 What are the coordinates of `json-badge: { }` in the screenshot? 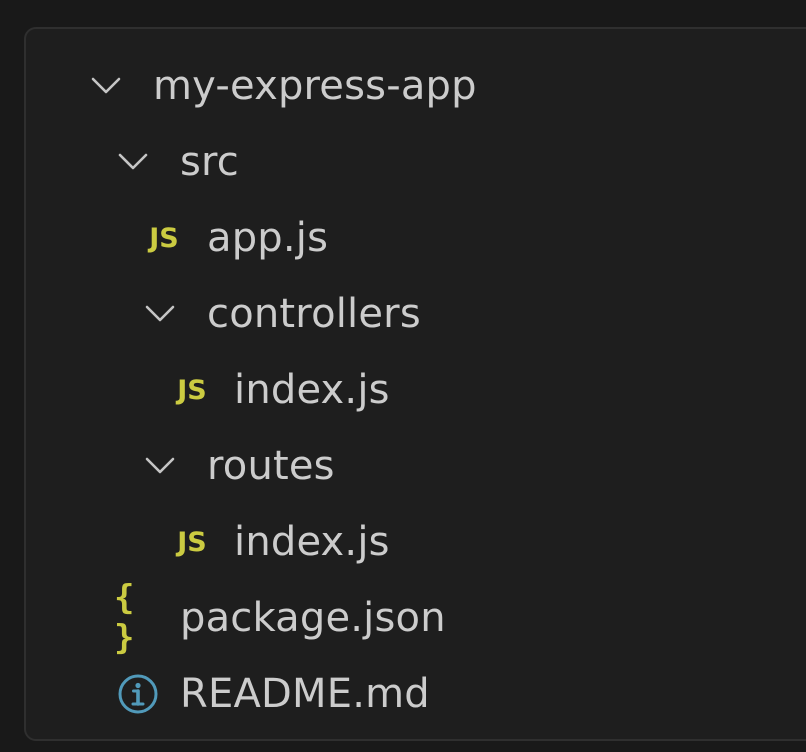 It's located at (126, 618).